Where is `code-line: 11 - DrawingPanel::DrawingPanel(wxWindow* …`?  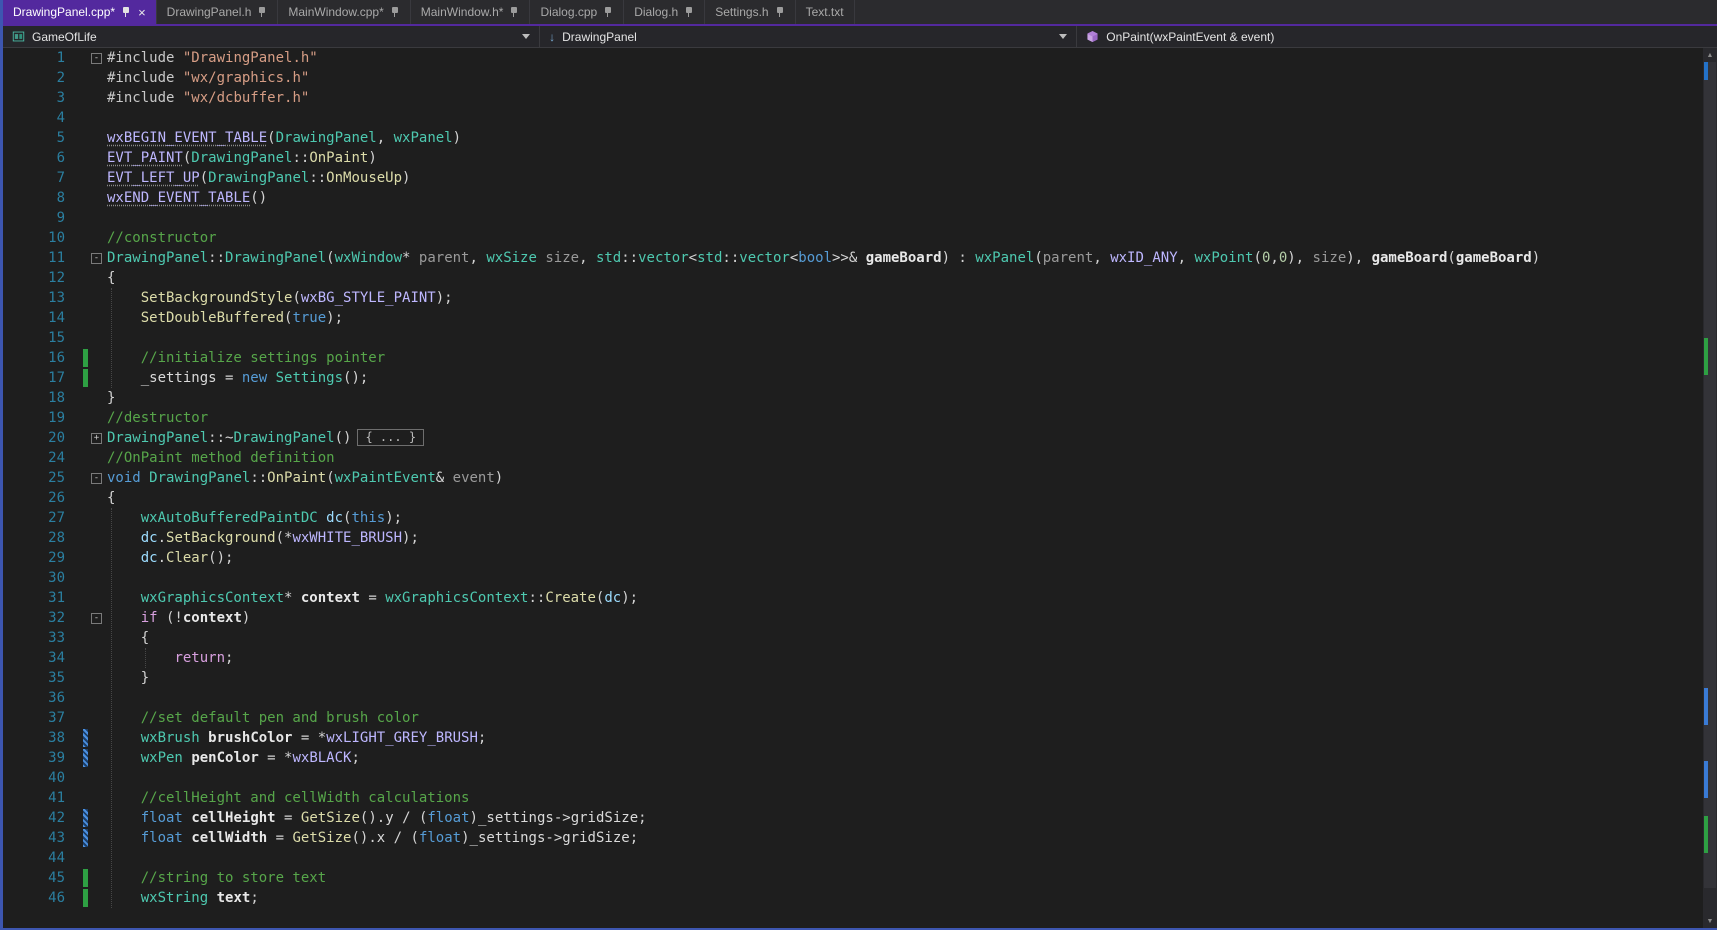 code-line: 11 - DrawingPanel::DrawingPanel(wxWindow* … is located at coordinates (853, 258).